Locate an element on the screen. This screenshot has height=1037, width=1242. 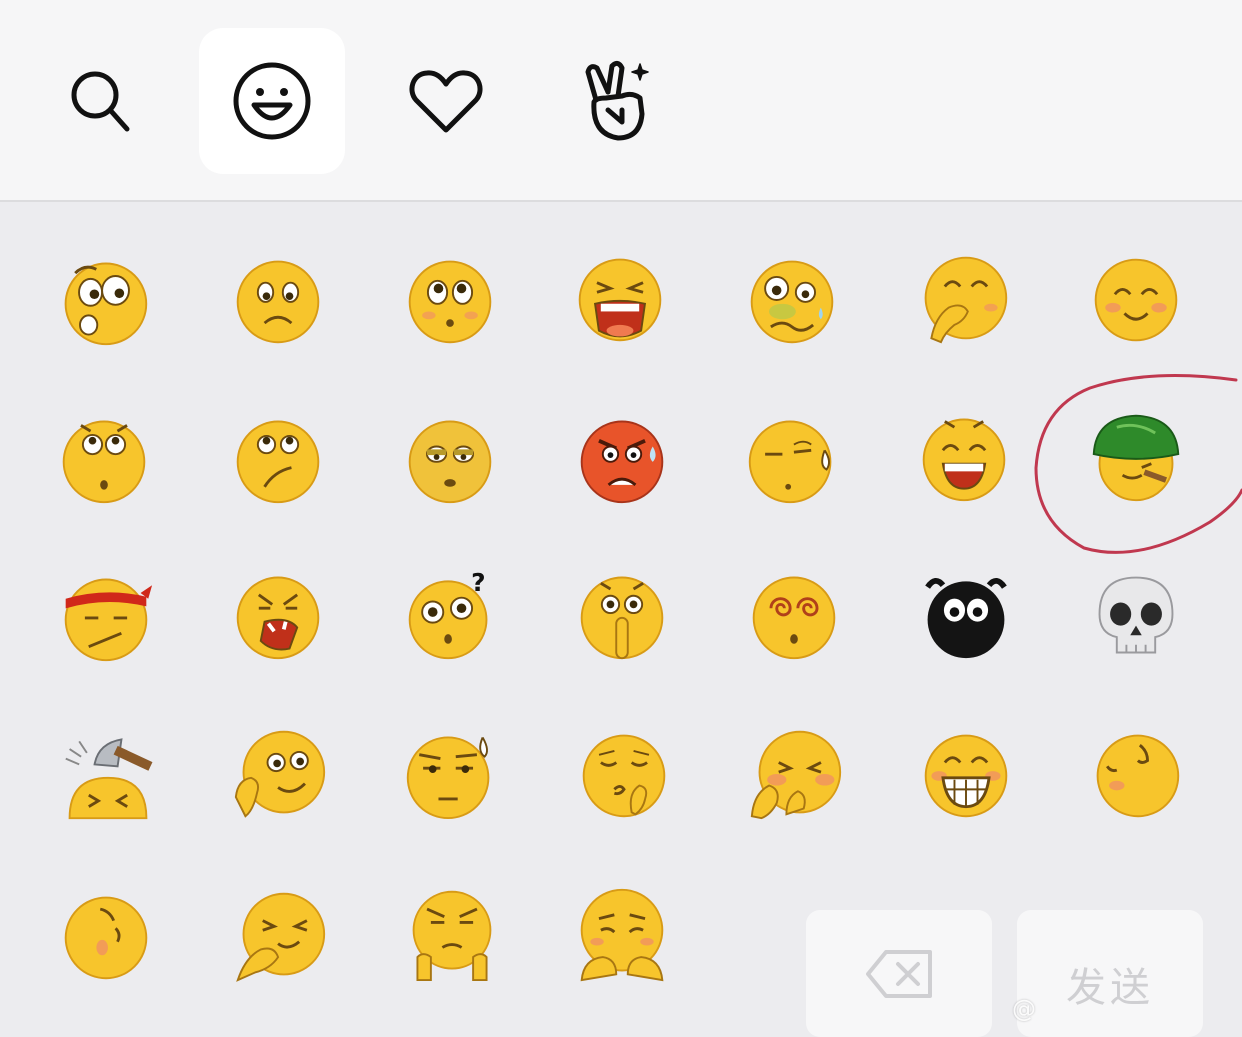
victory-hand-sparkle-icon is located at coordinates (617, 100).